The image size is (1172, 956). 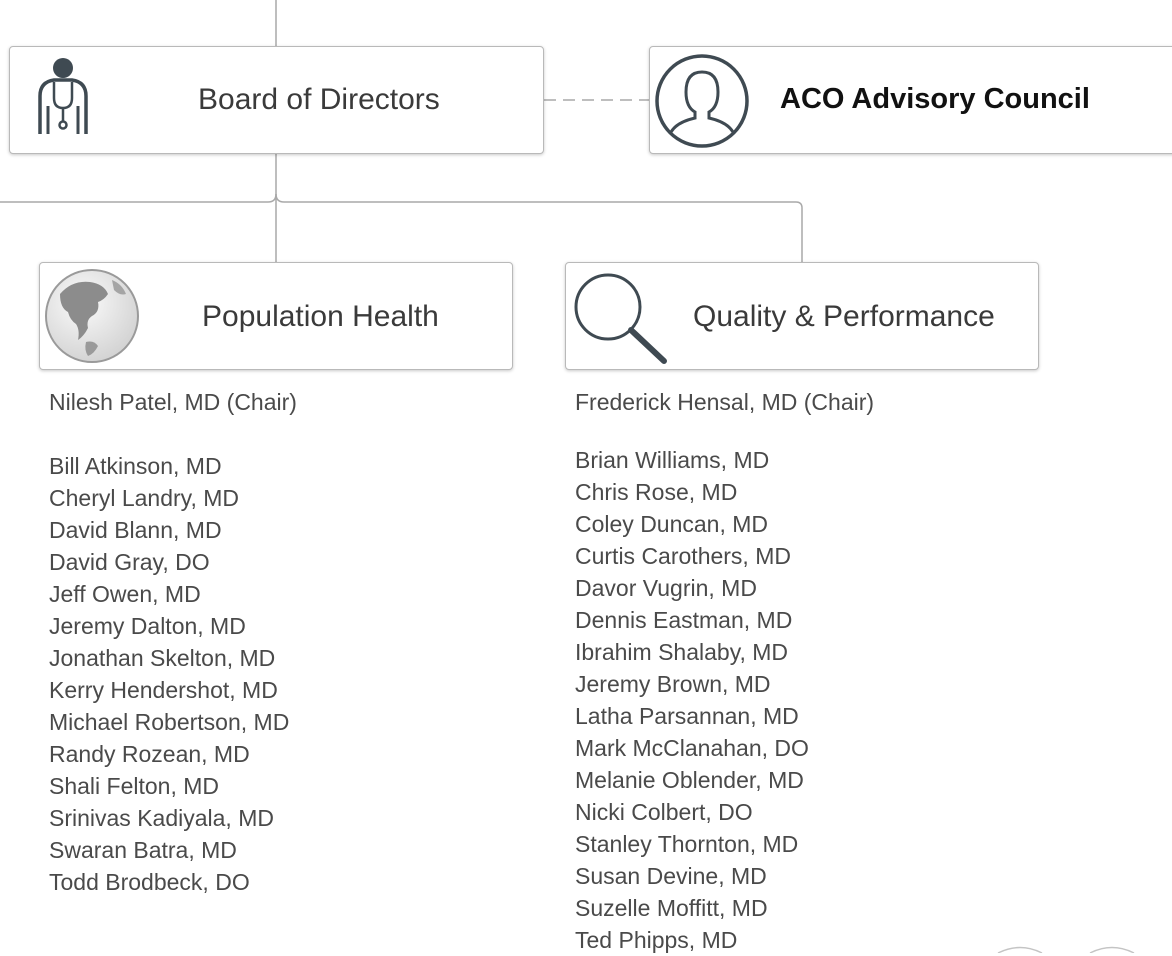 What do you see at coordinates (169, 722) in the screenshot?
I see `list-item: Michael Robertson, MD` at bounding box center [169, 722].